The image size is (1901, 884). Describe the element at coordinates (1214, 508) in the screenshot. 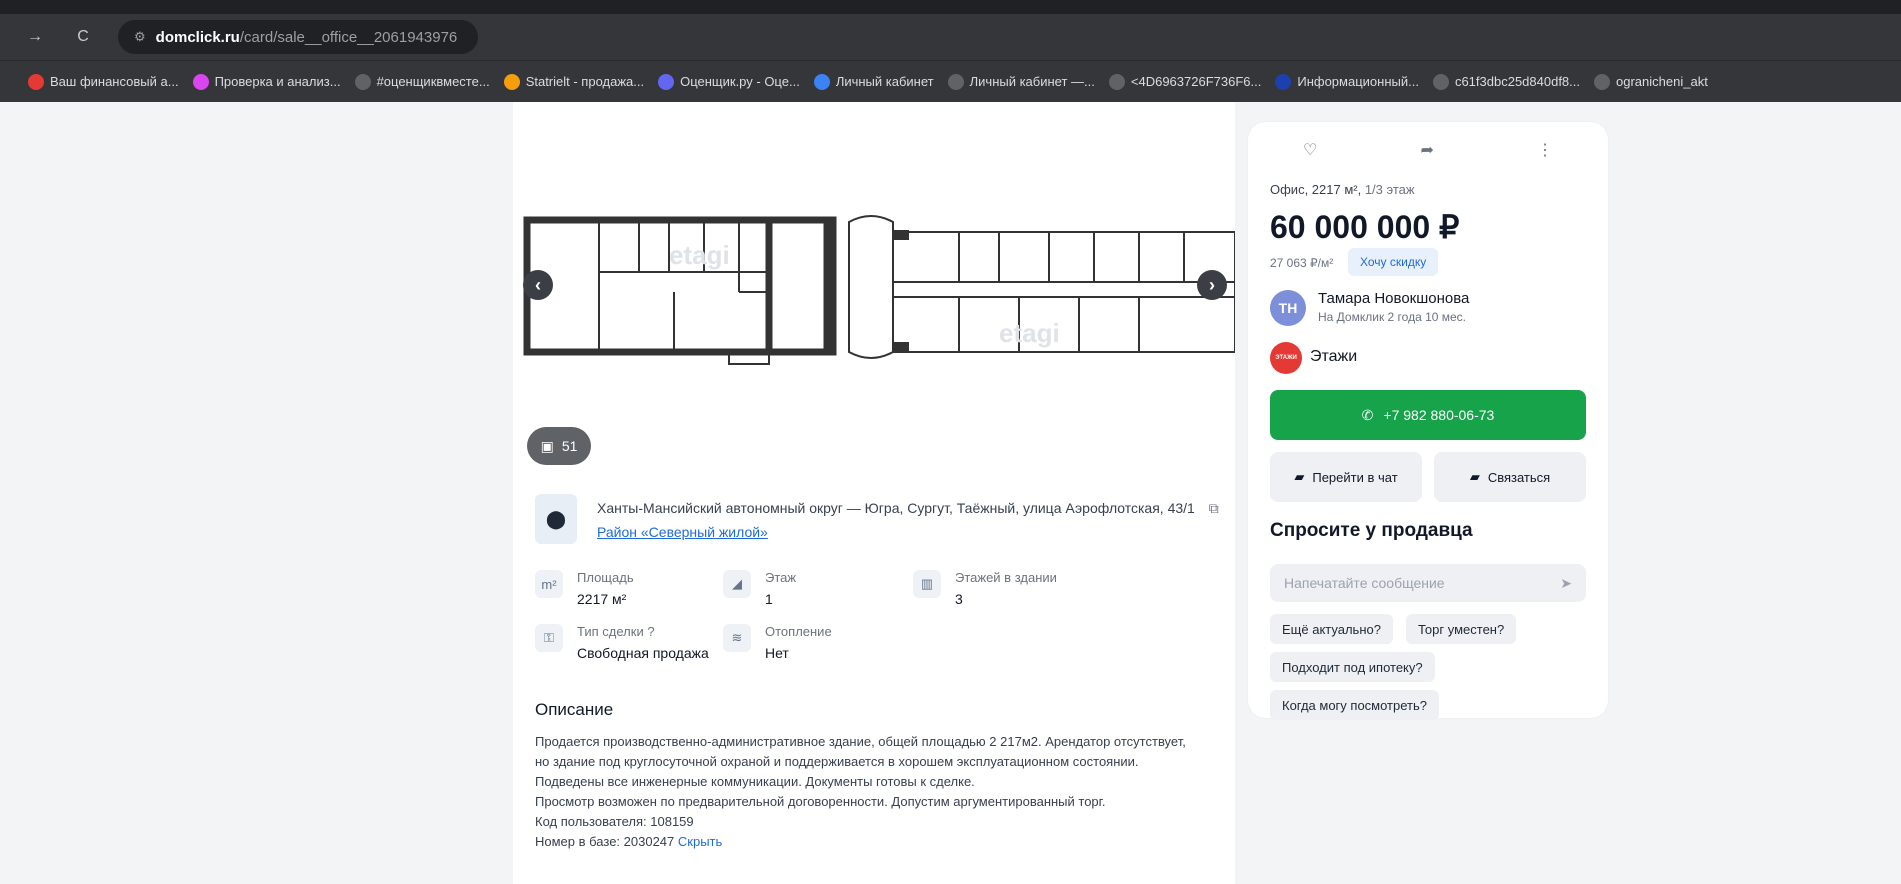

I see `copy-icon: ⧉` at that location.